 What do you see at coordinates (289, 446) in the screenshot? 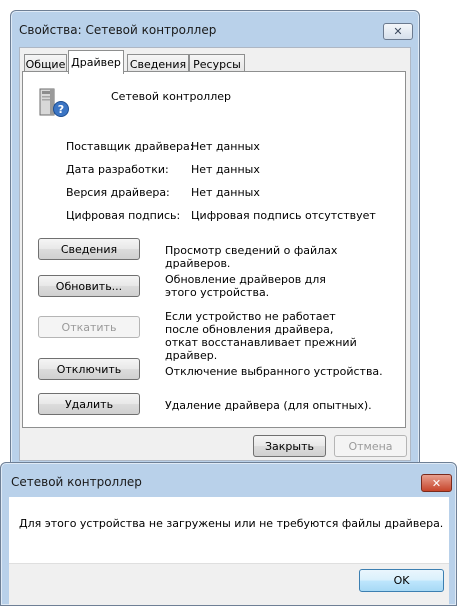
I see `close-button: Закрыть` at bounding box center [289, 446].